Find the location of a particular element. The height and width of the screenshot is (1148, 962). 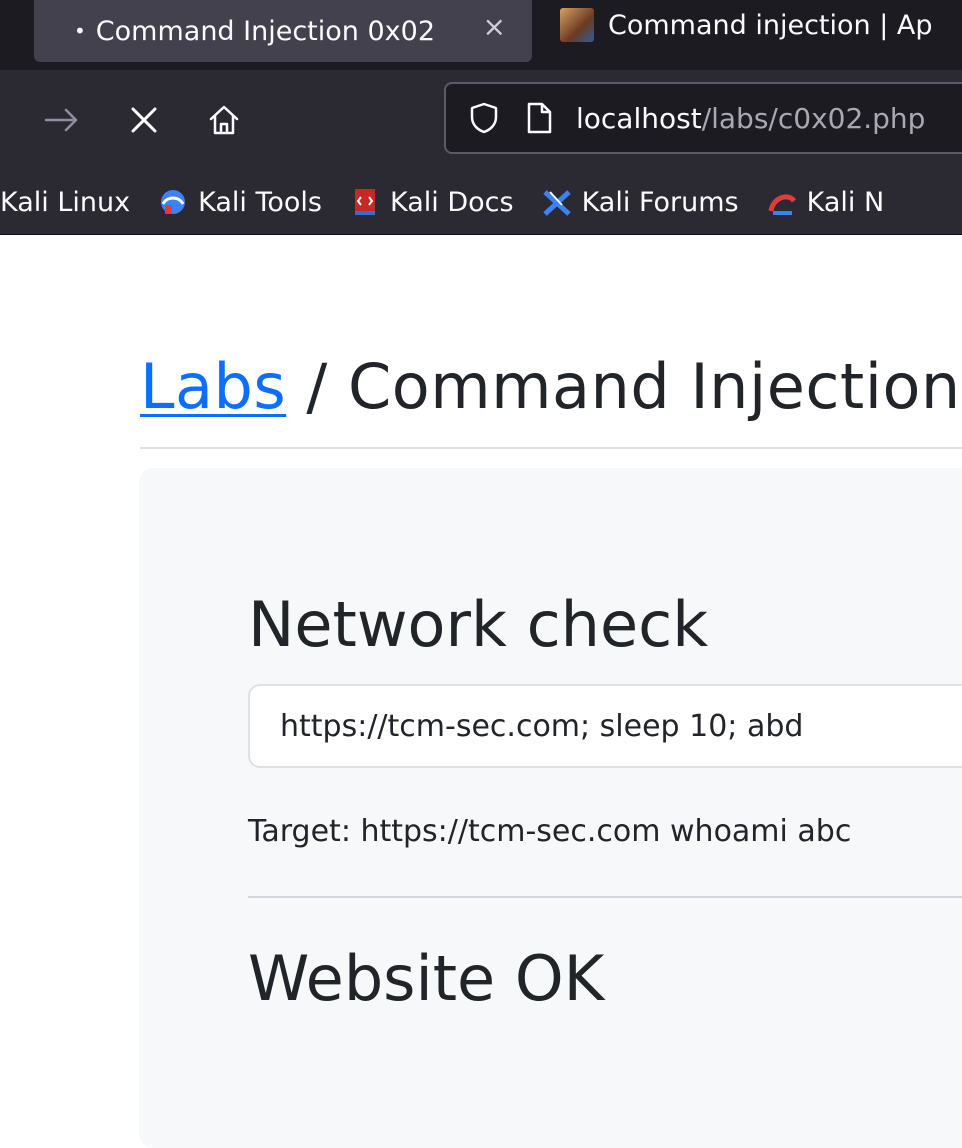

bookmark-kali-linux: Kali Linux is located at coordinates (65, 202).